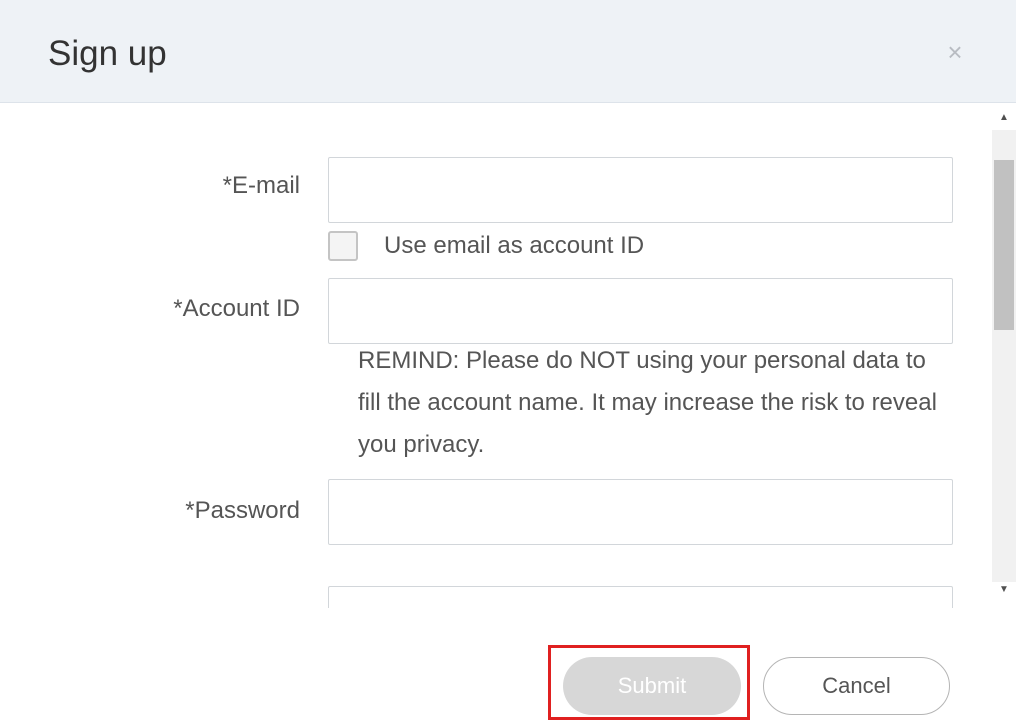 The height and width of the screenshot is (720, 1016). I want to click on use-email-option: Use email as account ID, so click(486, 246).